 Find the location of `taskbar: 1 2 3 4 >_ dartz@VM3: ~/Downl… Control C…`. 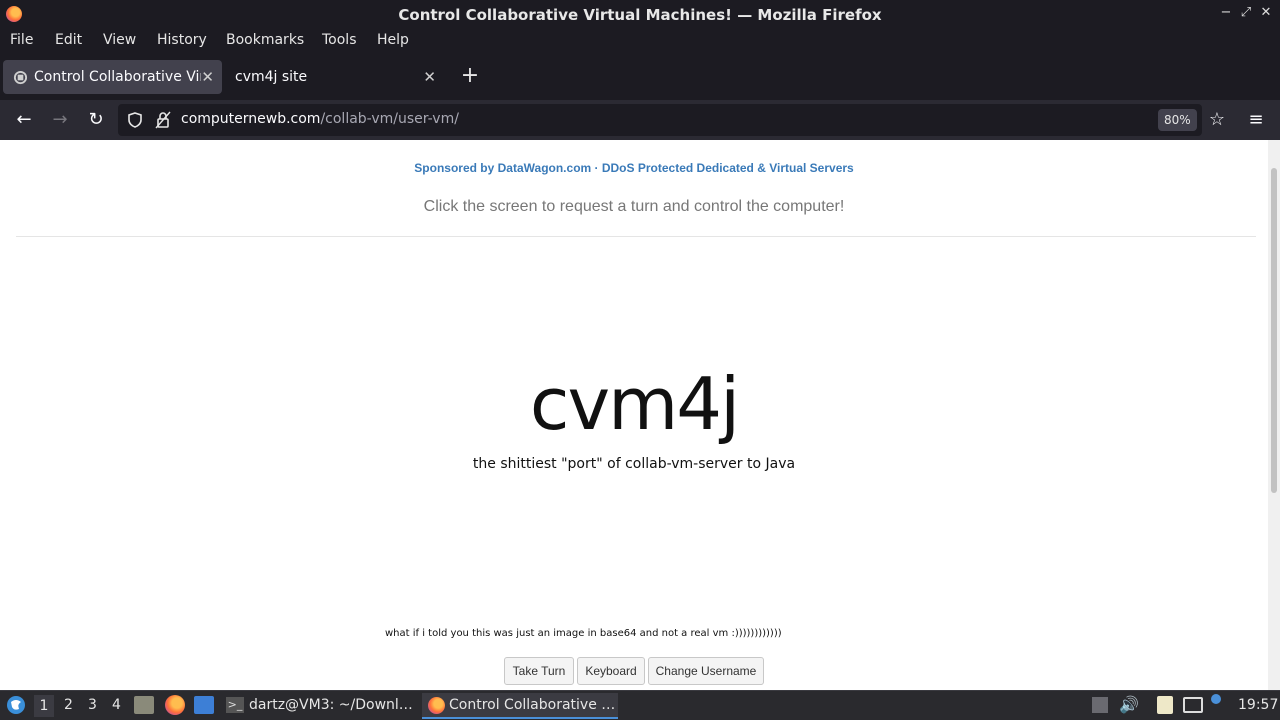

taskbar: 1 2 3 4 >_ dartz@VM3: ~/Downl… Control C… is located at coordinates (640, 705).